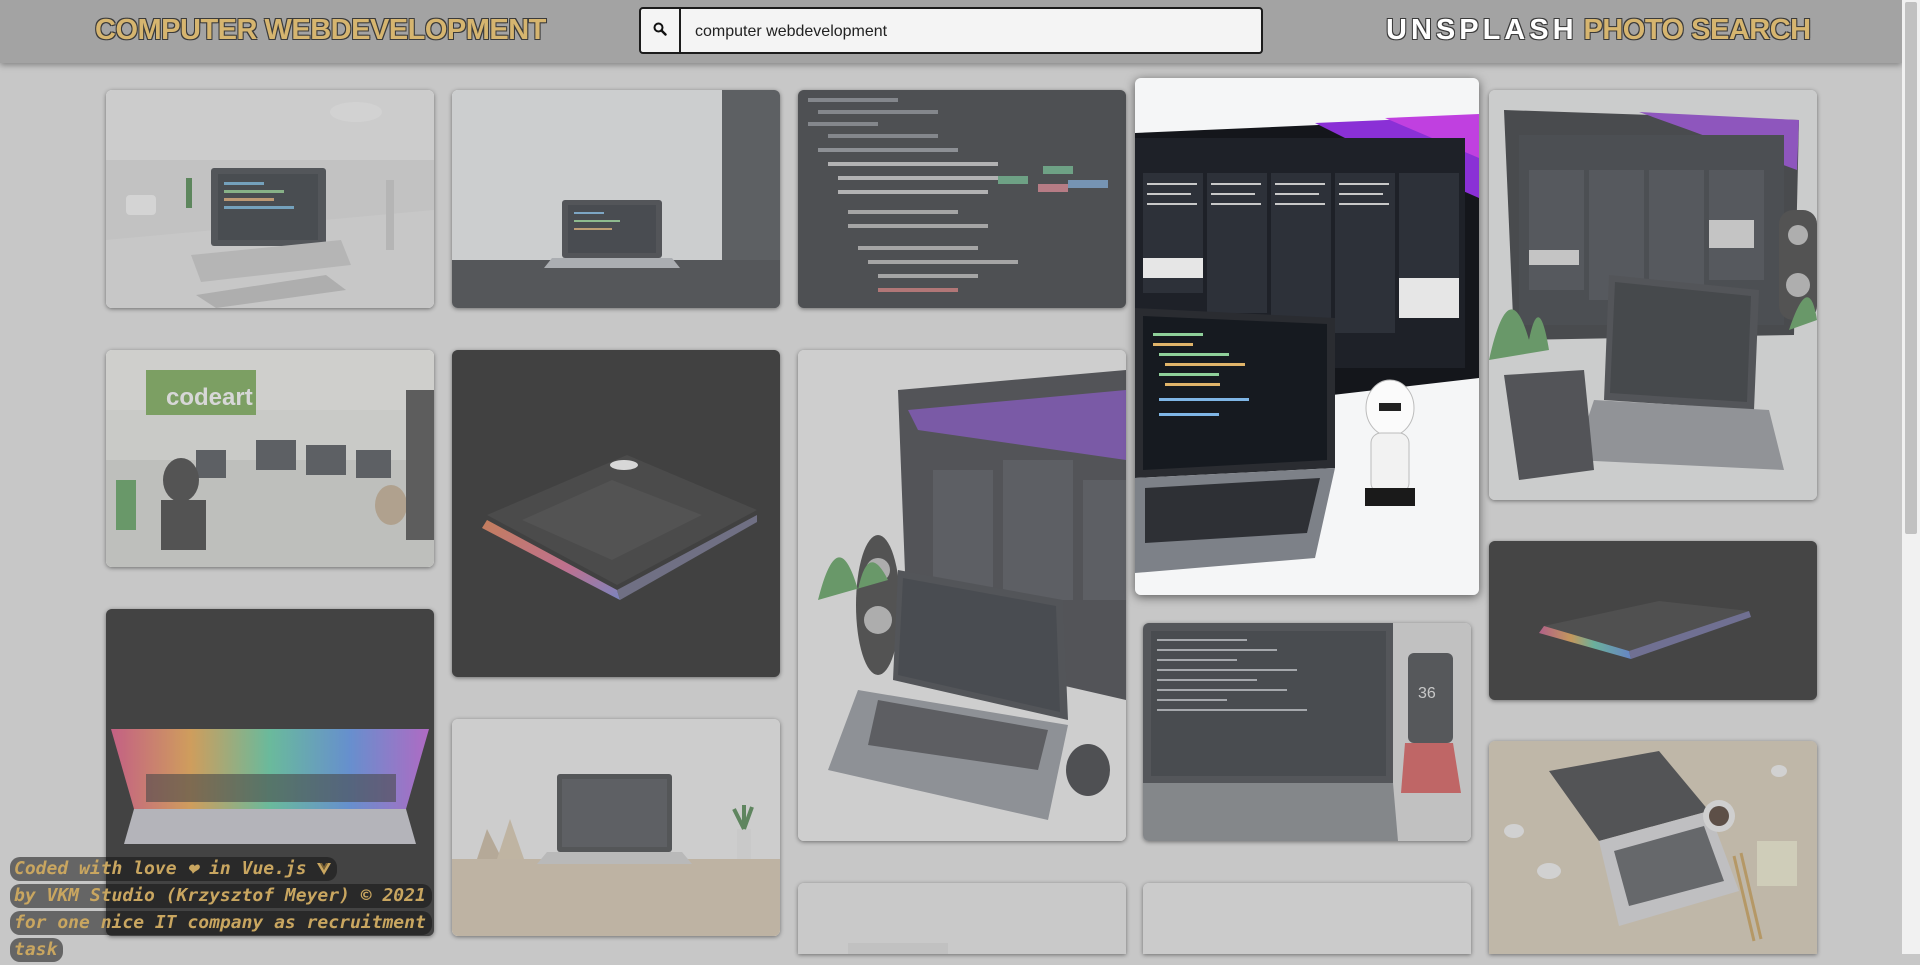 The height and width of the screenshot is (965, 1920). I want to click on credits-line: Coded with love ❤ in Vue.js, so click(174, 869).